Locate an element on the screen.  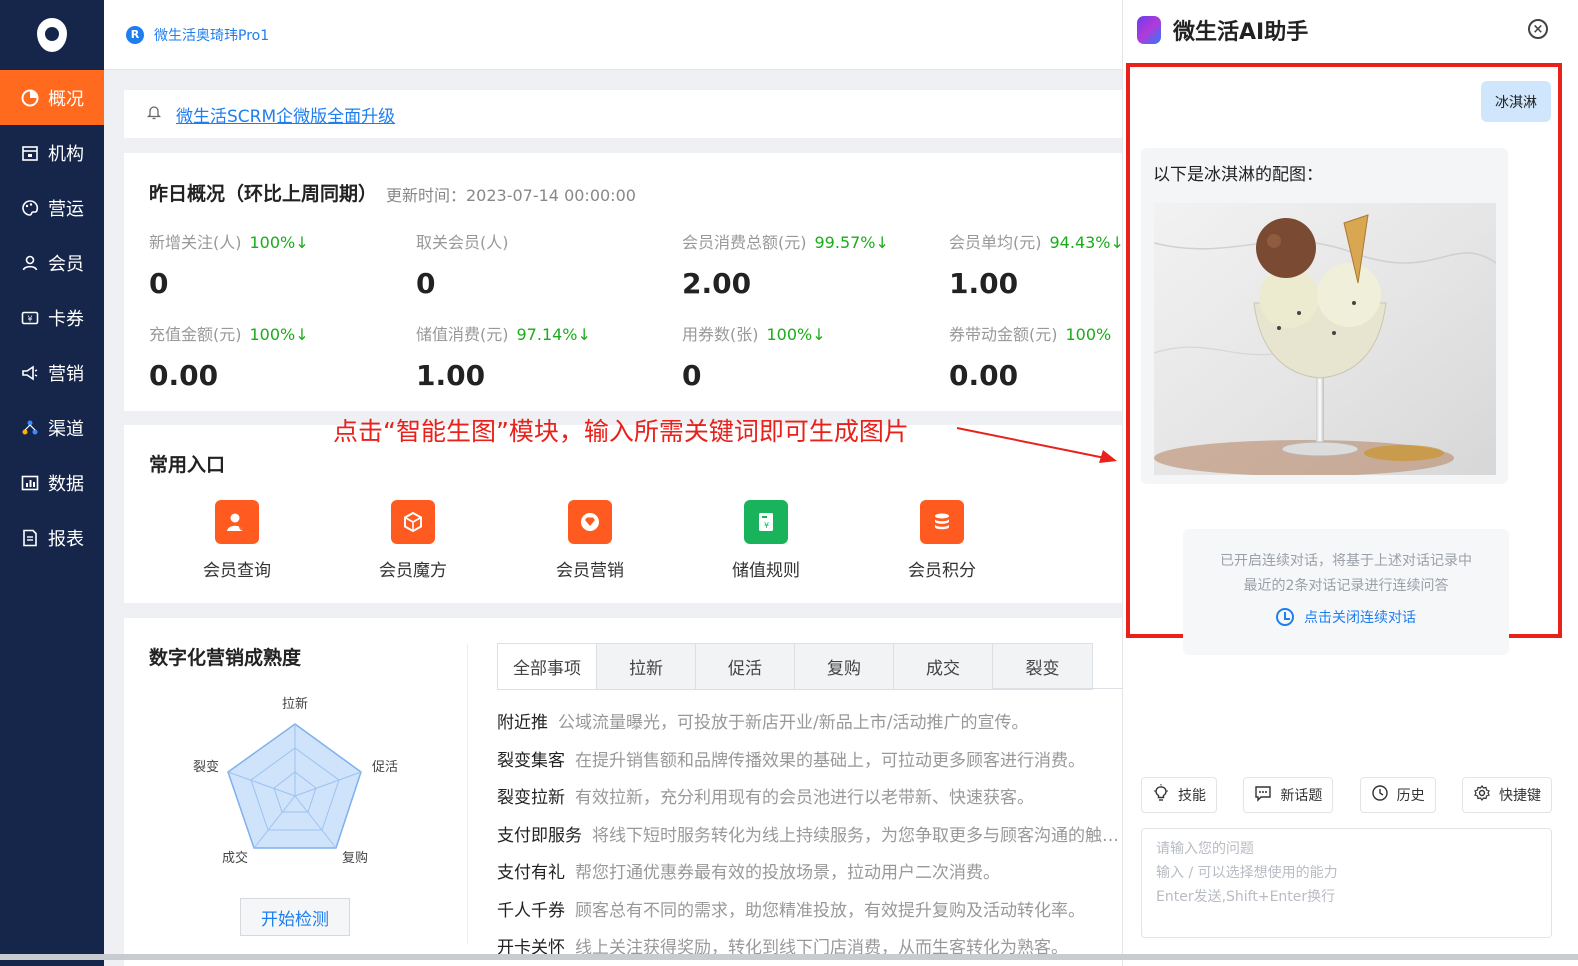
placeholder-line-1: 请输入您的问题 is located at coordinates (1205, 849).